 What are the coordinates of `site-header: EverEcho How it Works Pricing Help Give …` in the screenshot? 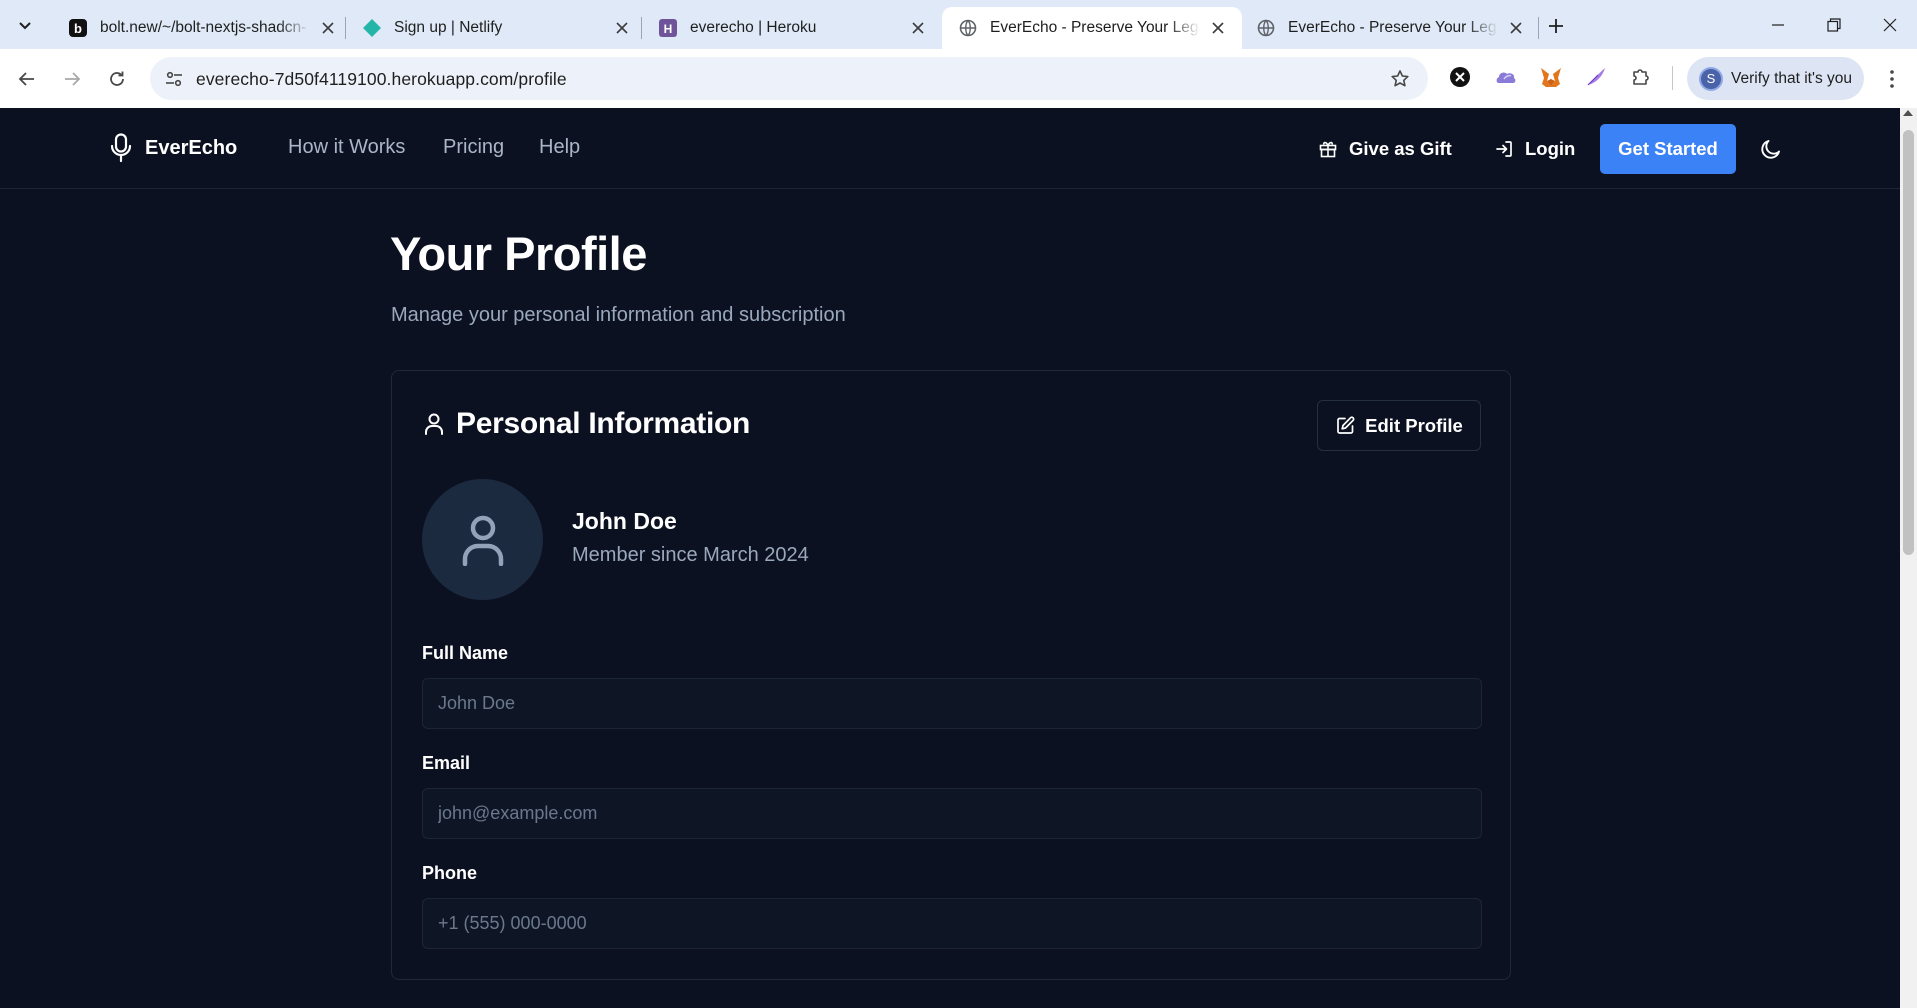 It's located at (950, 148).